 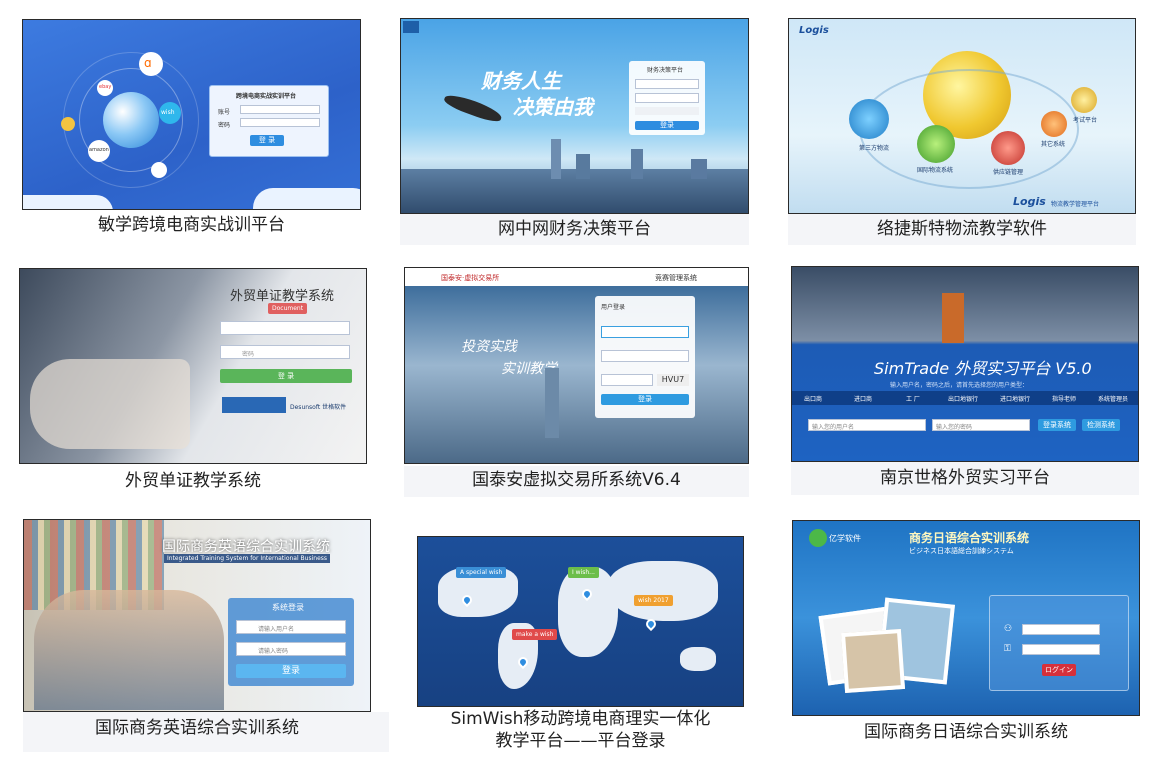 What do you see at coordinates (966, 618) in the screenshot?
I see `screenshot-thumbnail: 亿学软件 商务日语综合实训系统 ビジネス日本語総合訓練システム ⚇ ⚿ ログイン` at bounding box center [966, 618].